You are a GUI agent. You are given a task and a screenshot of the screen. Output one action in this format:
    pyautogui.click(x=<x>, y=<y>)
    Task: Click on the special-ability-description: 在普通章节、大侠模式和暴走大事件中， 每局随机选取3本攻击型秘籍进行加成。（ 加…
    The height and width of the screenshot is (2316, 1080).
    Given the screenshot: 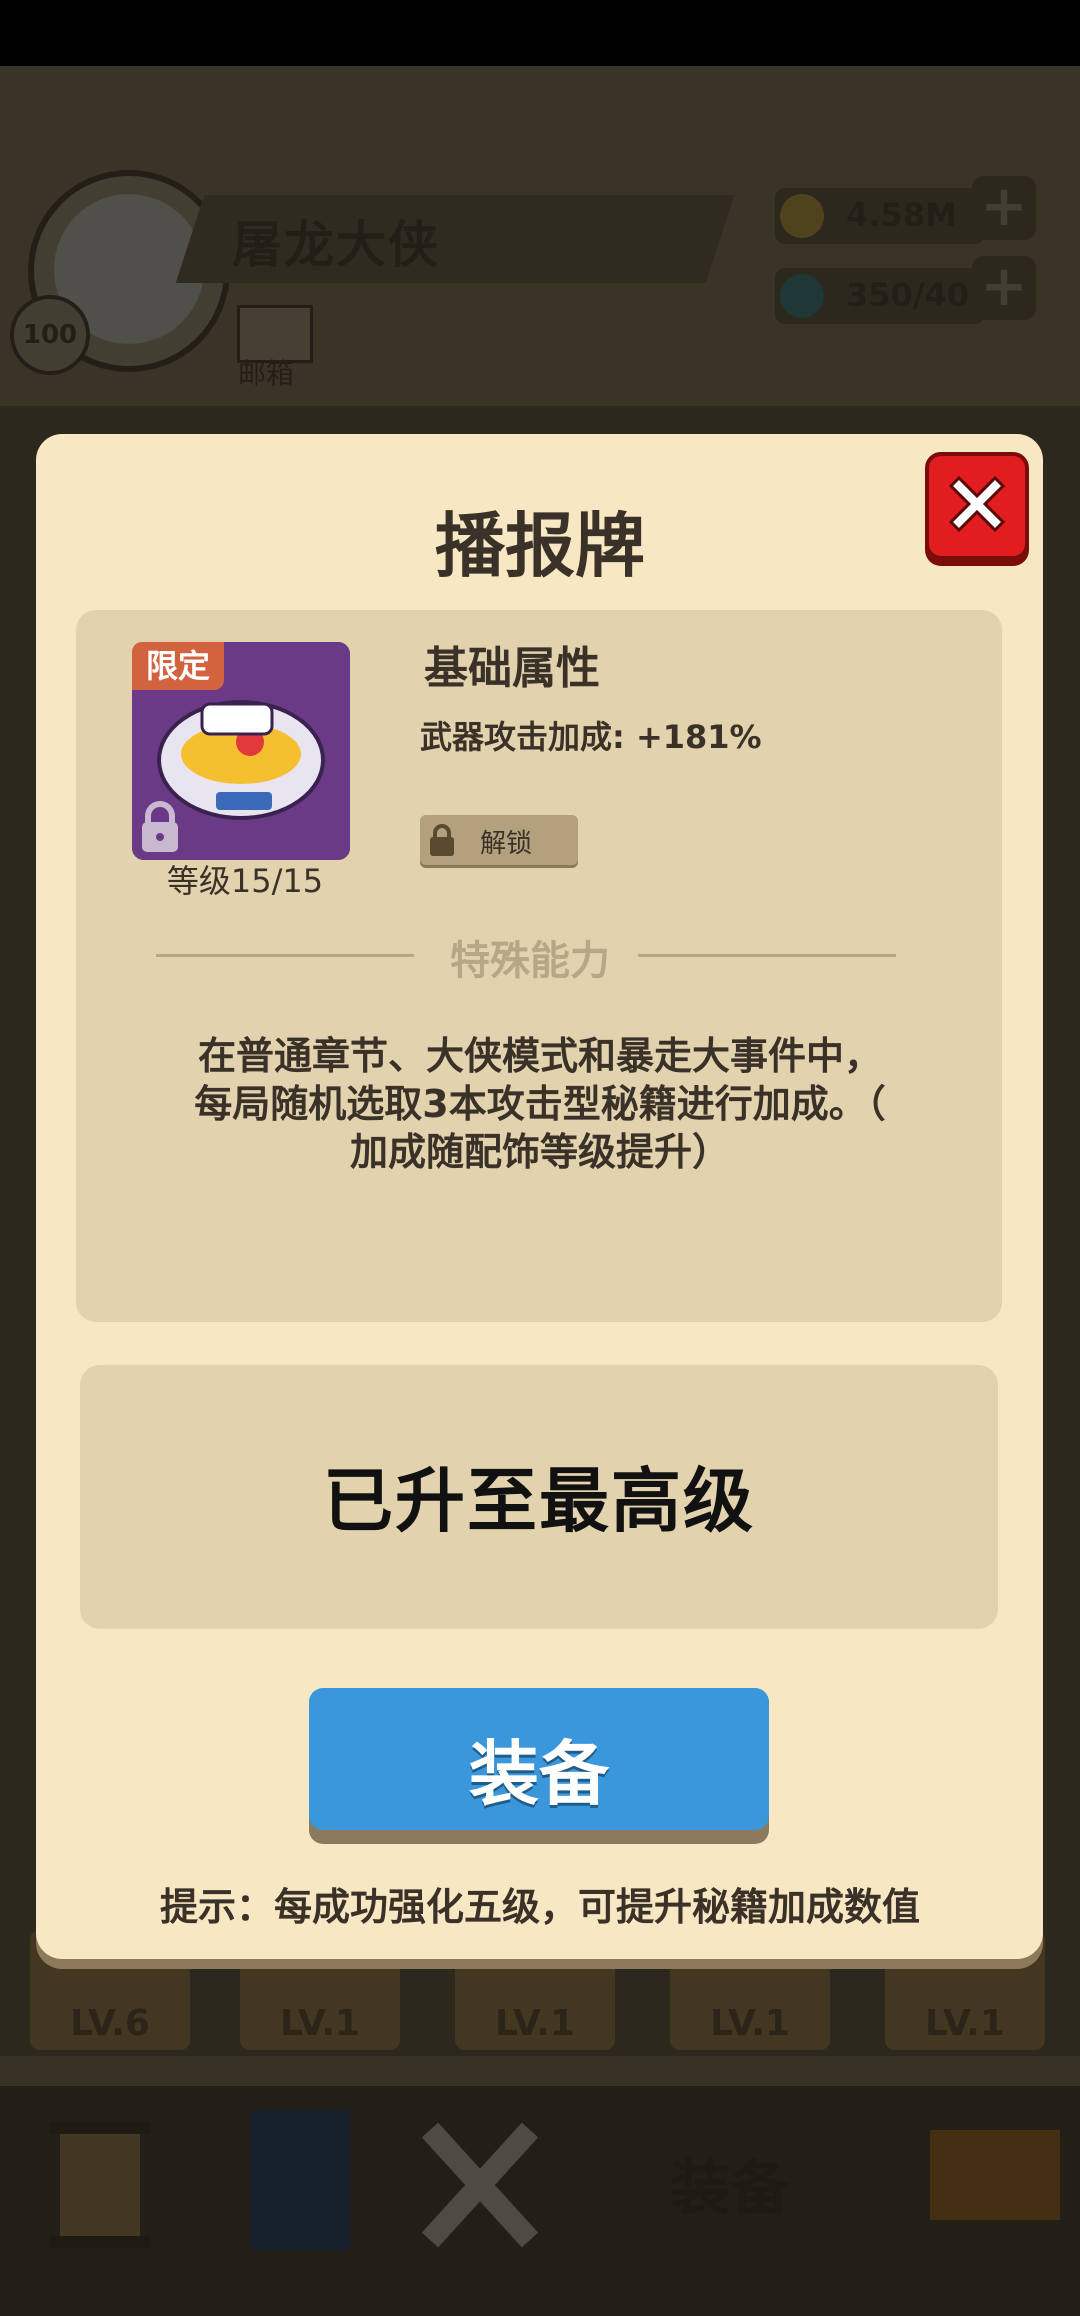 What is the action you would take?
    pyautogui.click(x=540, y=1104)
    